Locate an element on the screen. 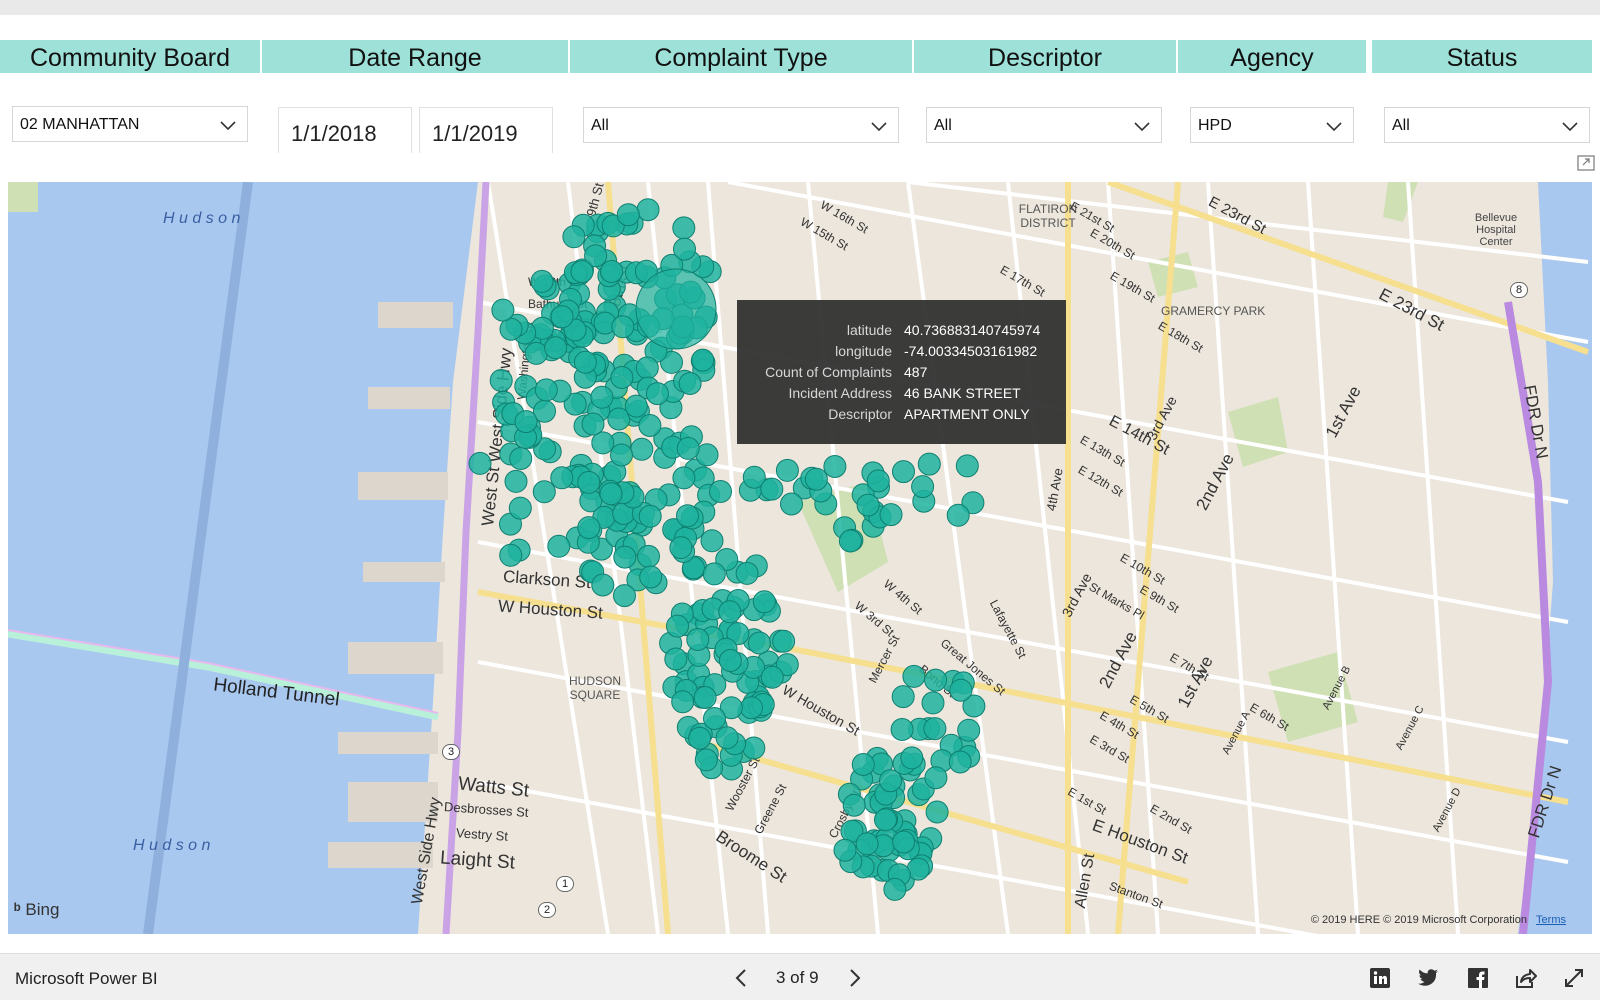 The image size is (1600, 1000). status-dropdown: All is located at coordinates (1487, 125).